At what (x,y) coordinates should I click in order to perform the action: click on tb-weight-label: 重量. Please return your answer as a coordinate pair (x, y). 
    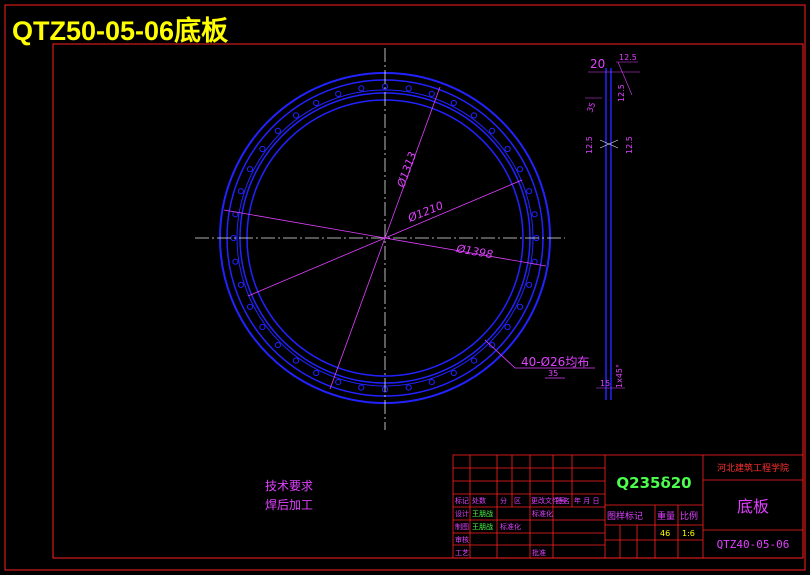
    Looking at the image, I should click on (666, 516).